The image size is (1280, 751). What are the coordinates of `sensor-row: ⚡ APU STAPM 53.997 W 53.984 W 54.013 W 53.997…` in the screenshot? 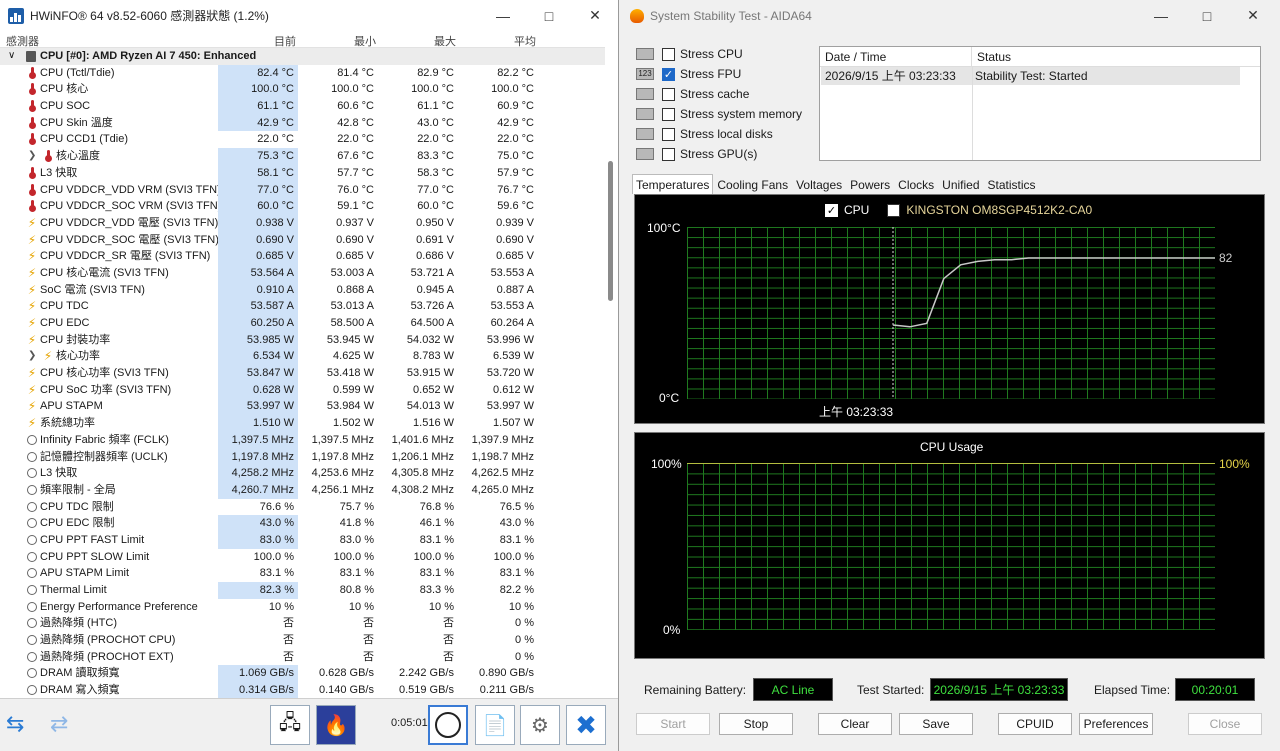 It's located at (302, 407).